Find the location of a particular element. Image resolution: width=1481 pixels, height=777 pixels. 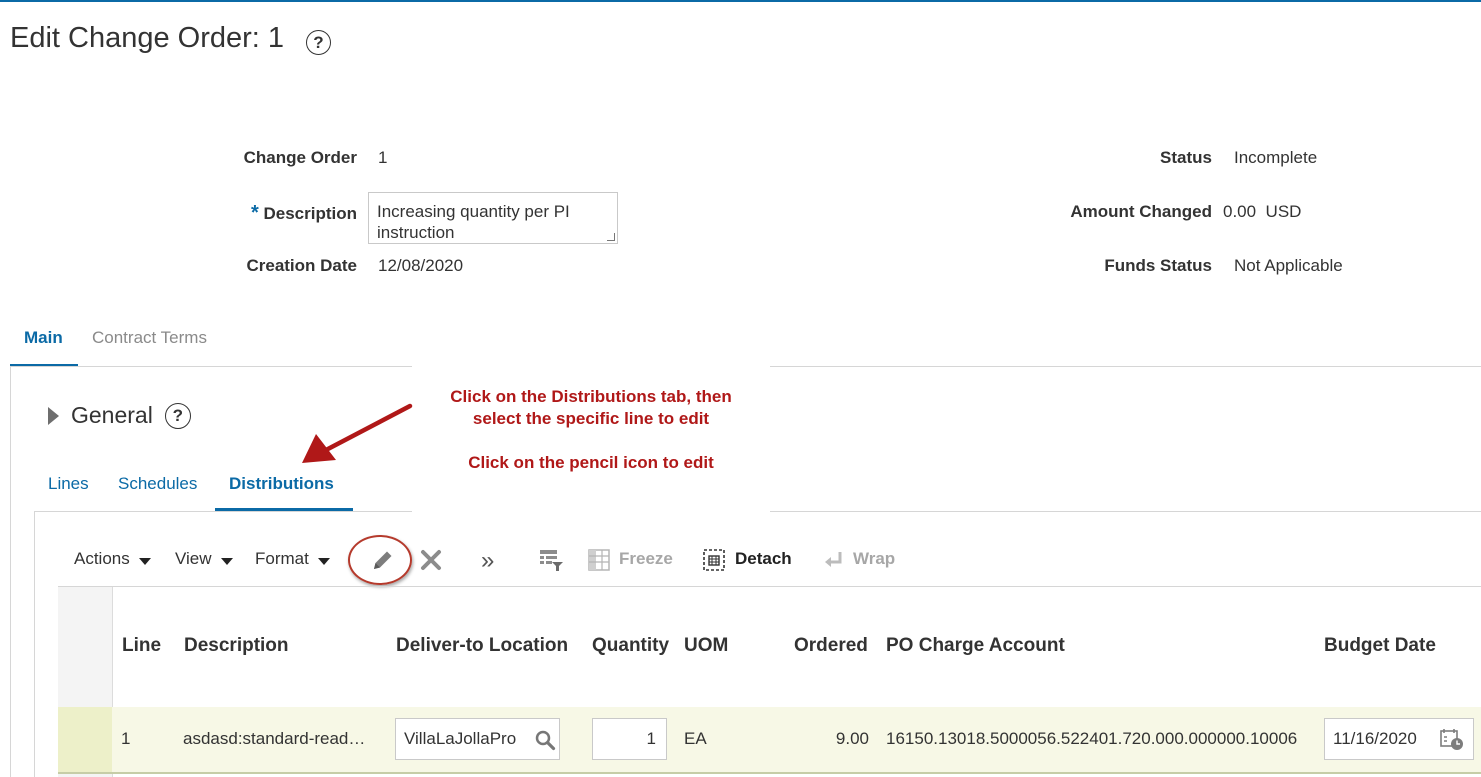

inner-panel-border is located at coordinates (34, 644).